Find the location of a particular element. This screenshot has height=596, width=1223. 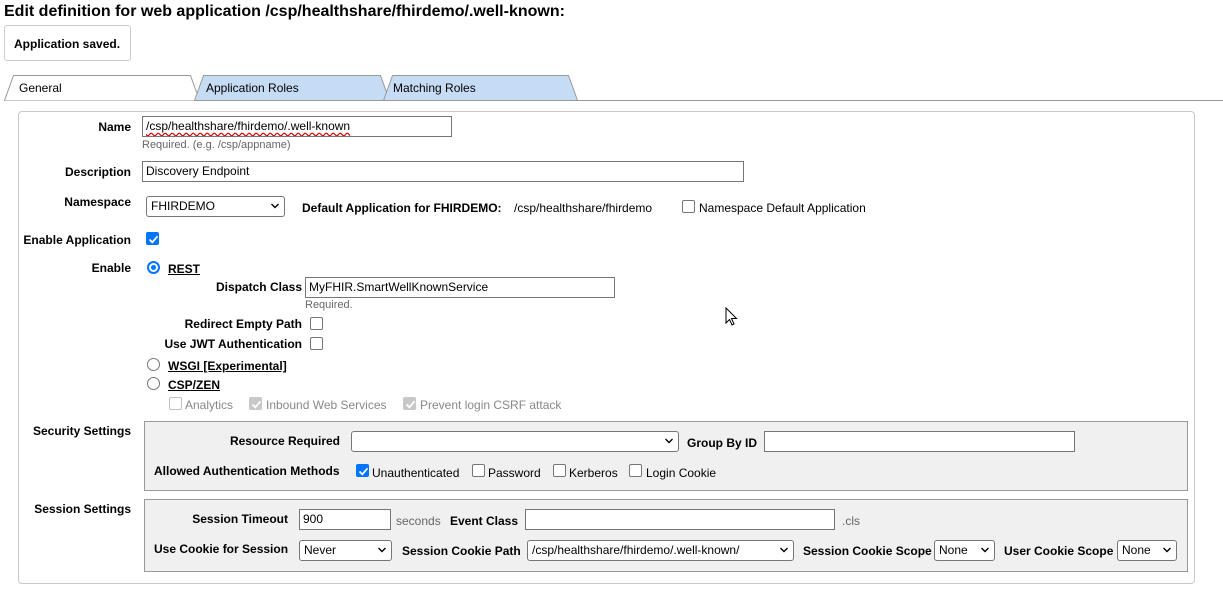

wsgi-radio is located at coordinates (153, 364).